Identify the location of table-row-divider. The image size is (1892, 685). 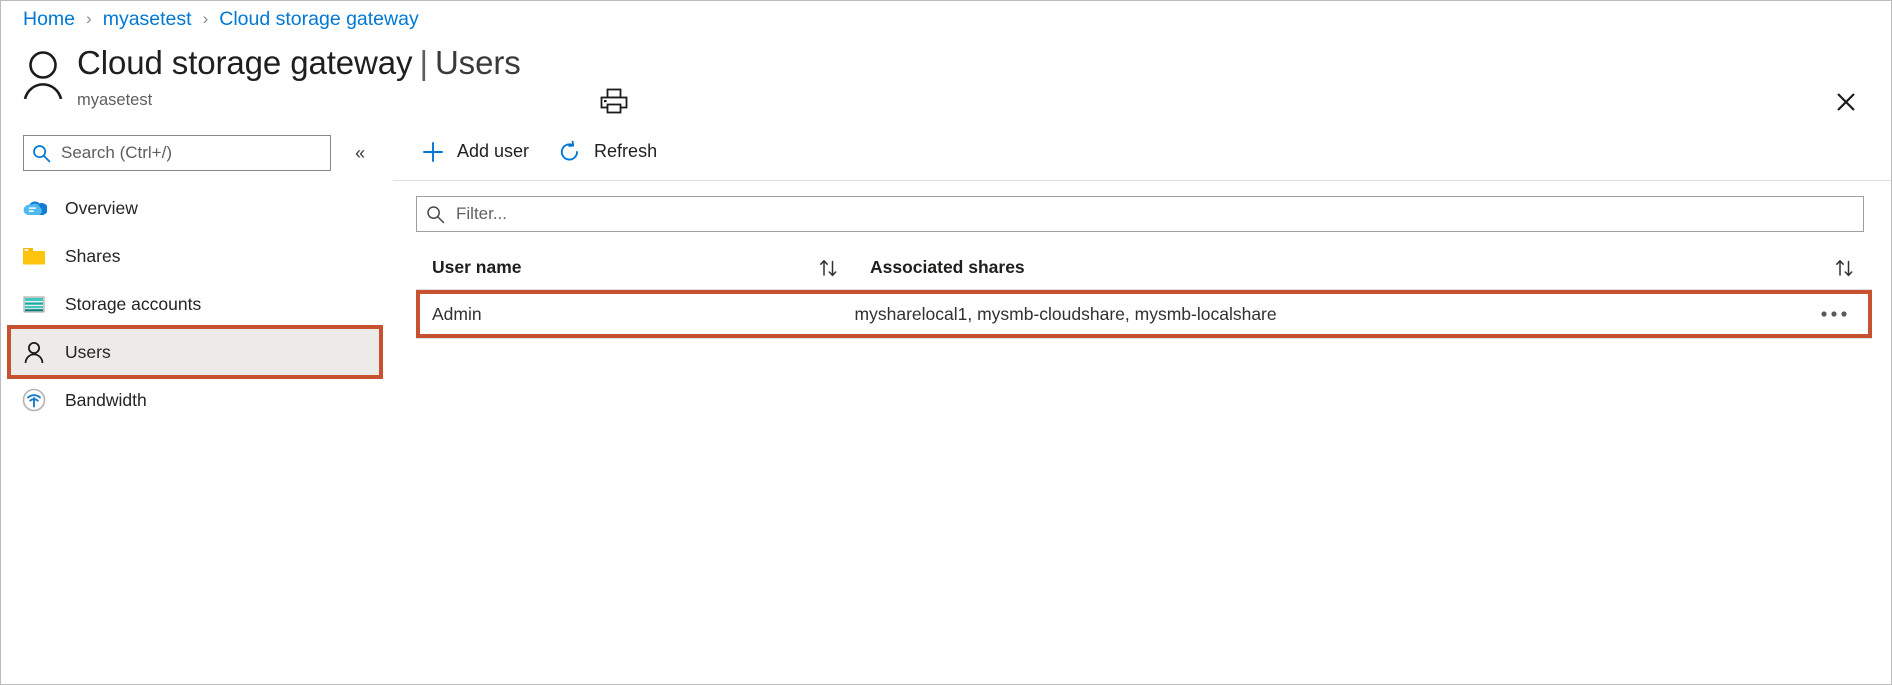
(1144, 338).